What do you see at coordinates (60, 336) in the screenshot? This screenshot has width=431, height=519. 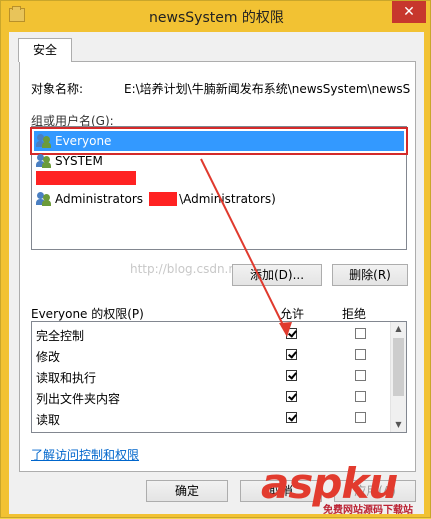 I see `permission-name: 完全控制` at bounding box center [60, 336].